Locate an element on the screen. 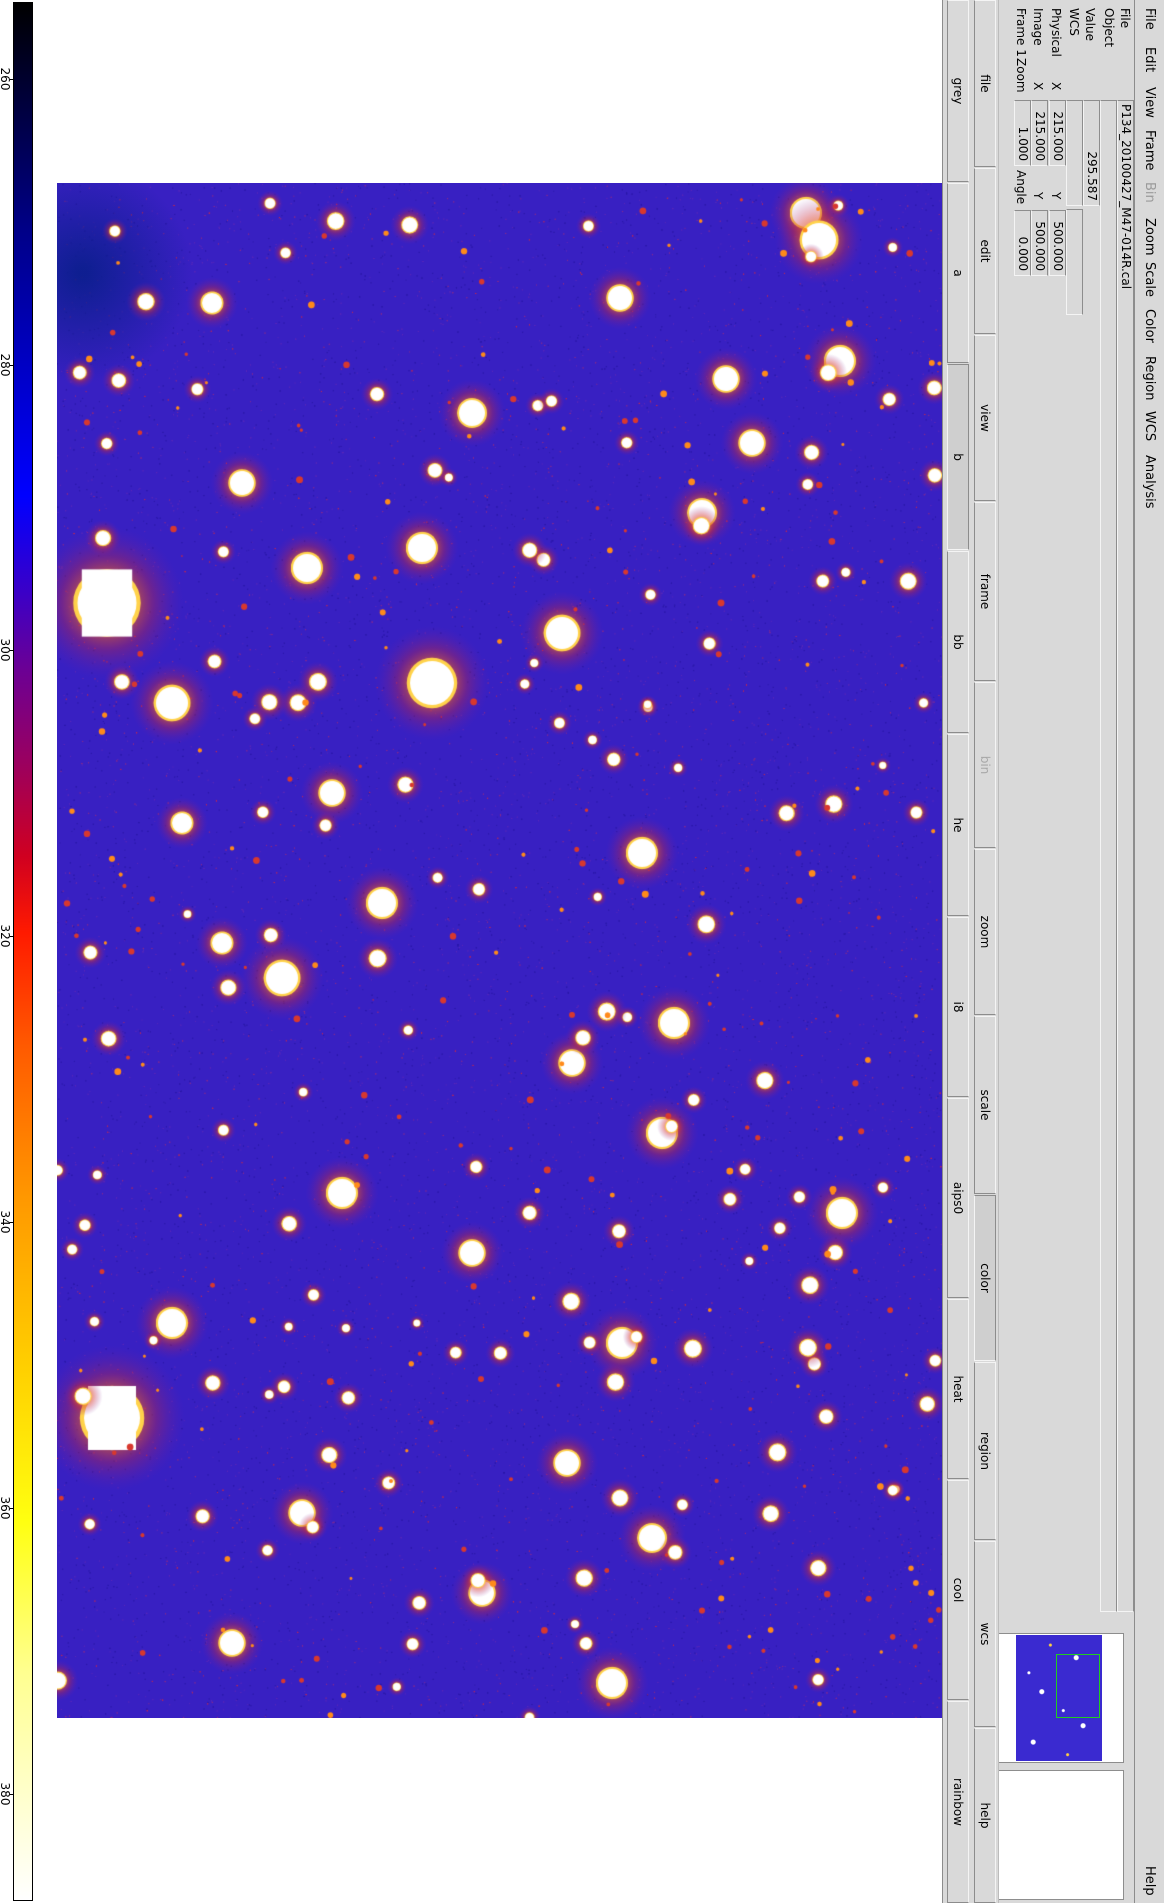 The width and height of the screenshot is (1164, 1903). button-file: file is located at coordinates (985, 83).